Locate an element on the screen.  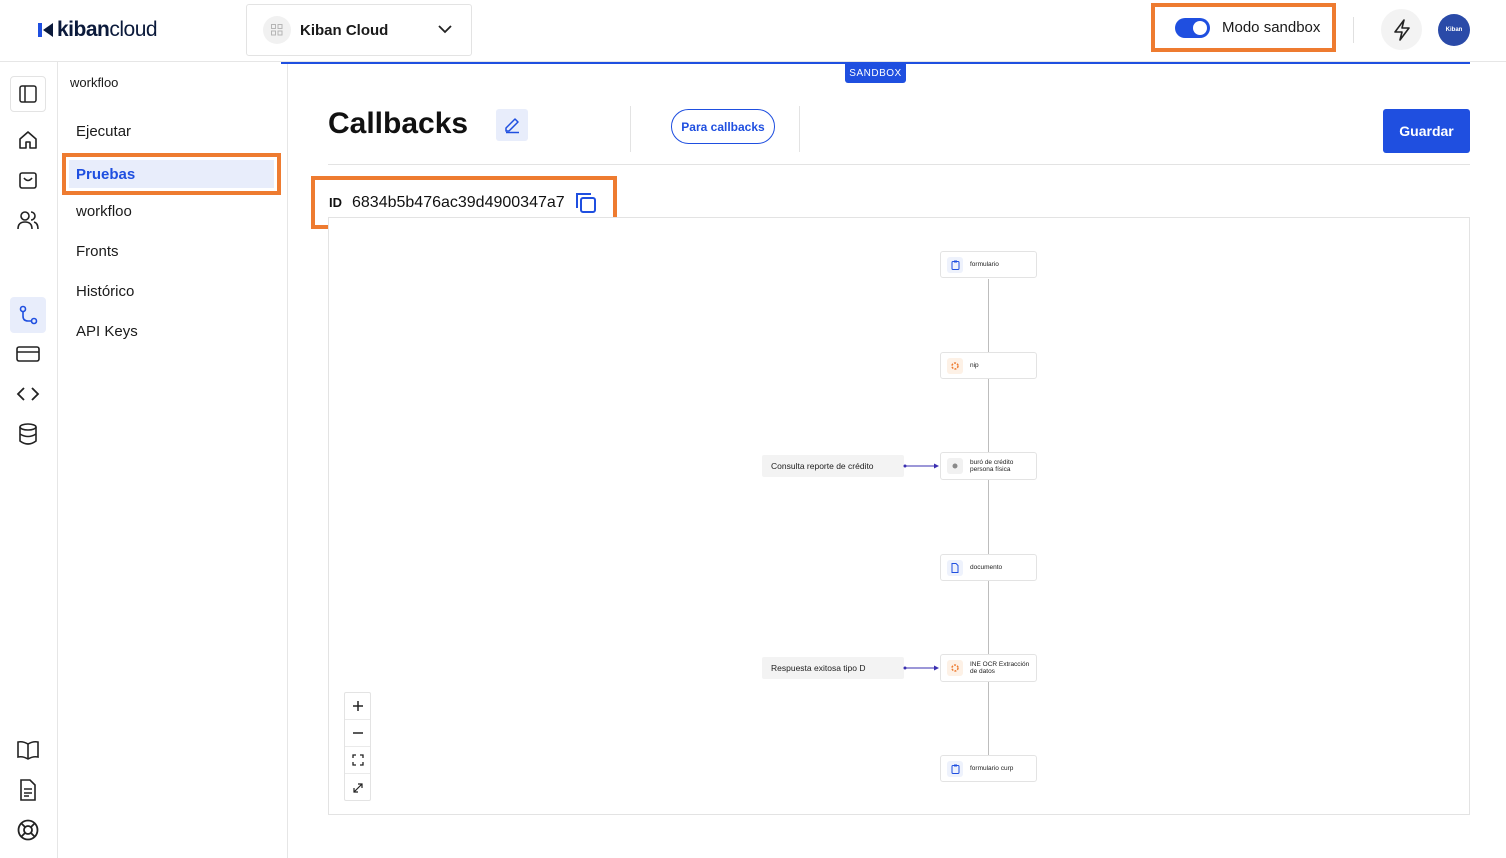
kiban-logo: kiban cloud is located at coordinates (98, 30).